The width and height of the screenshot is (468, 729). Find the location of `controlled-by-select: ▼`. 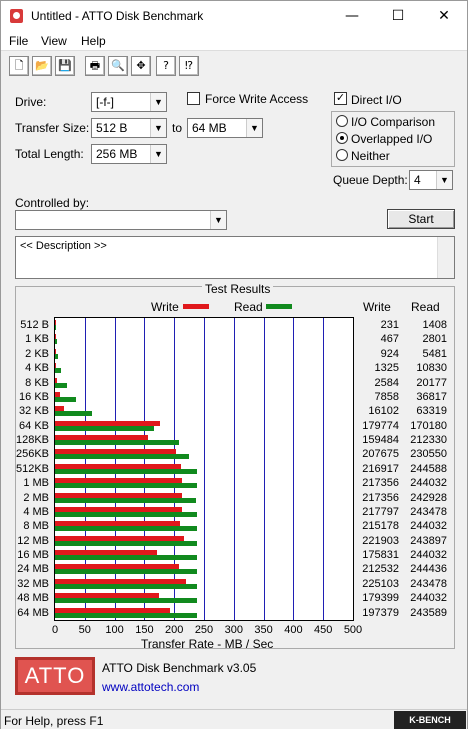

controlled-by-select: ▼ is located at coordinates (121, 220).